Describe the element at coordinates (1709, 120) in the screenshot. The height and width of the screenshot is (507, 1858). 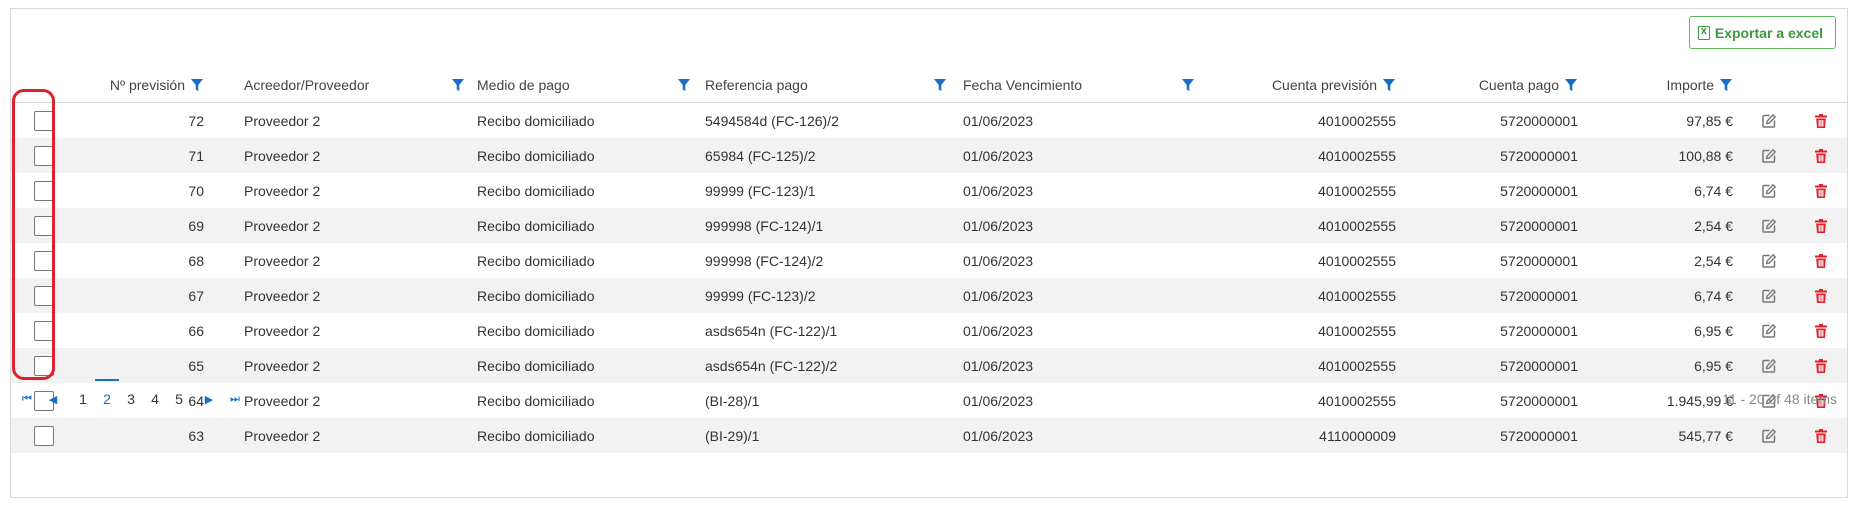
I see `cell-importe-text: 97,85 €` at that location.